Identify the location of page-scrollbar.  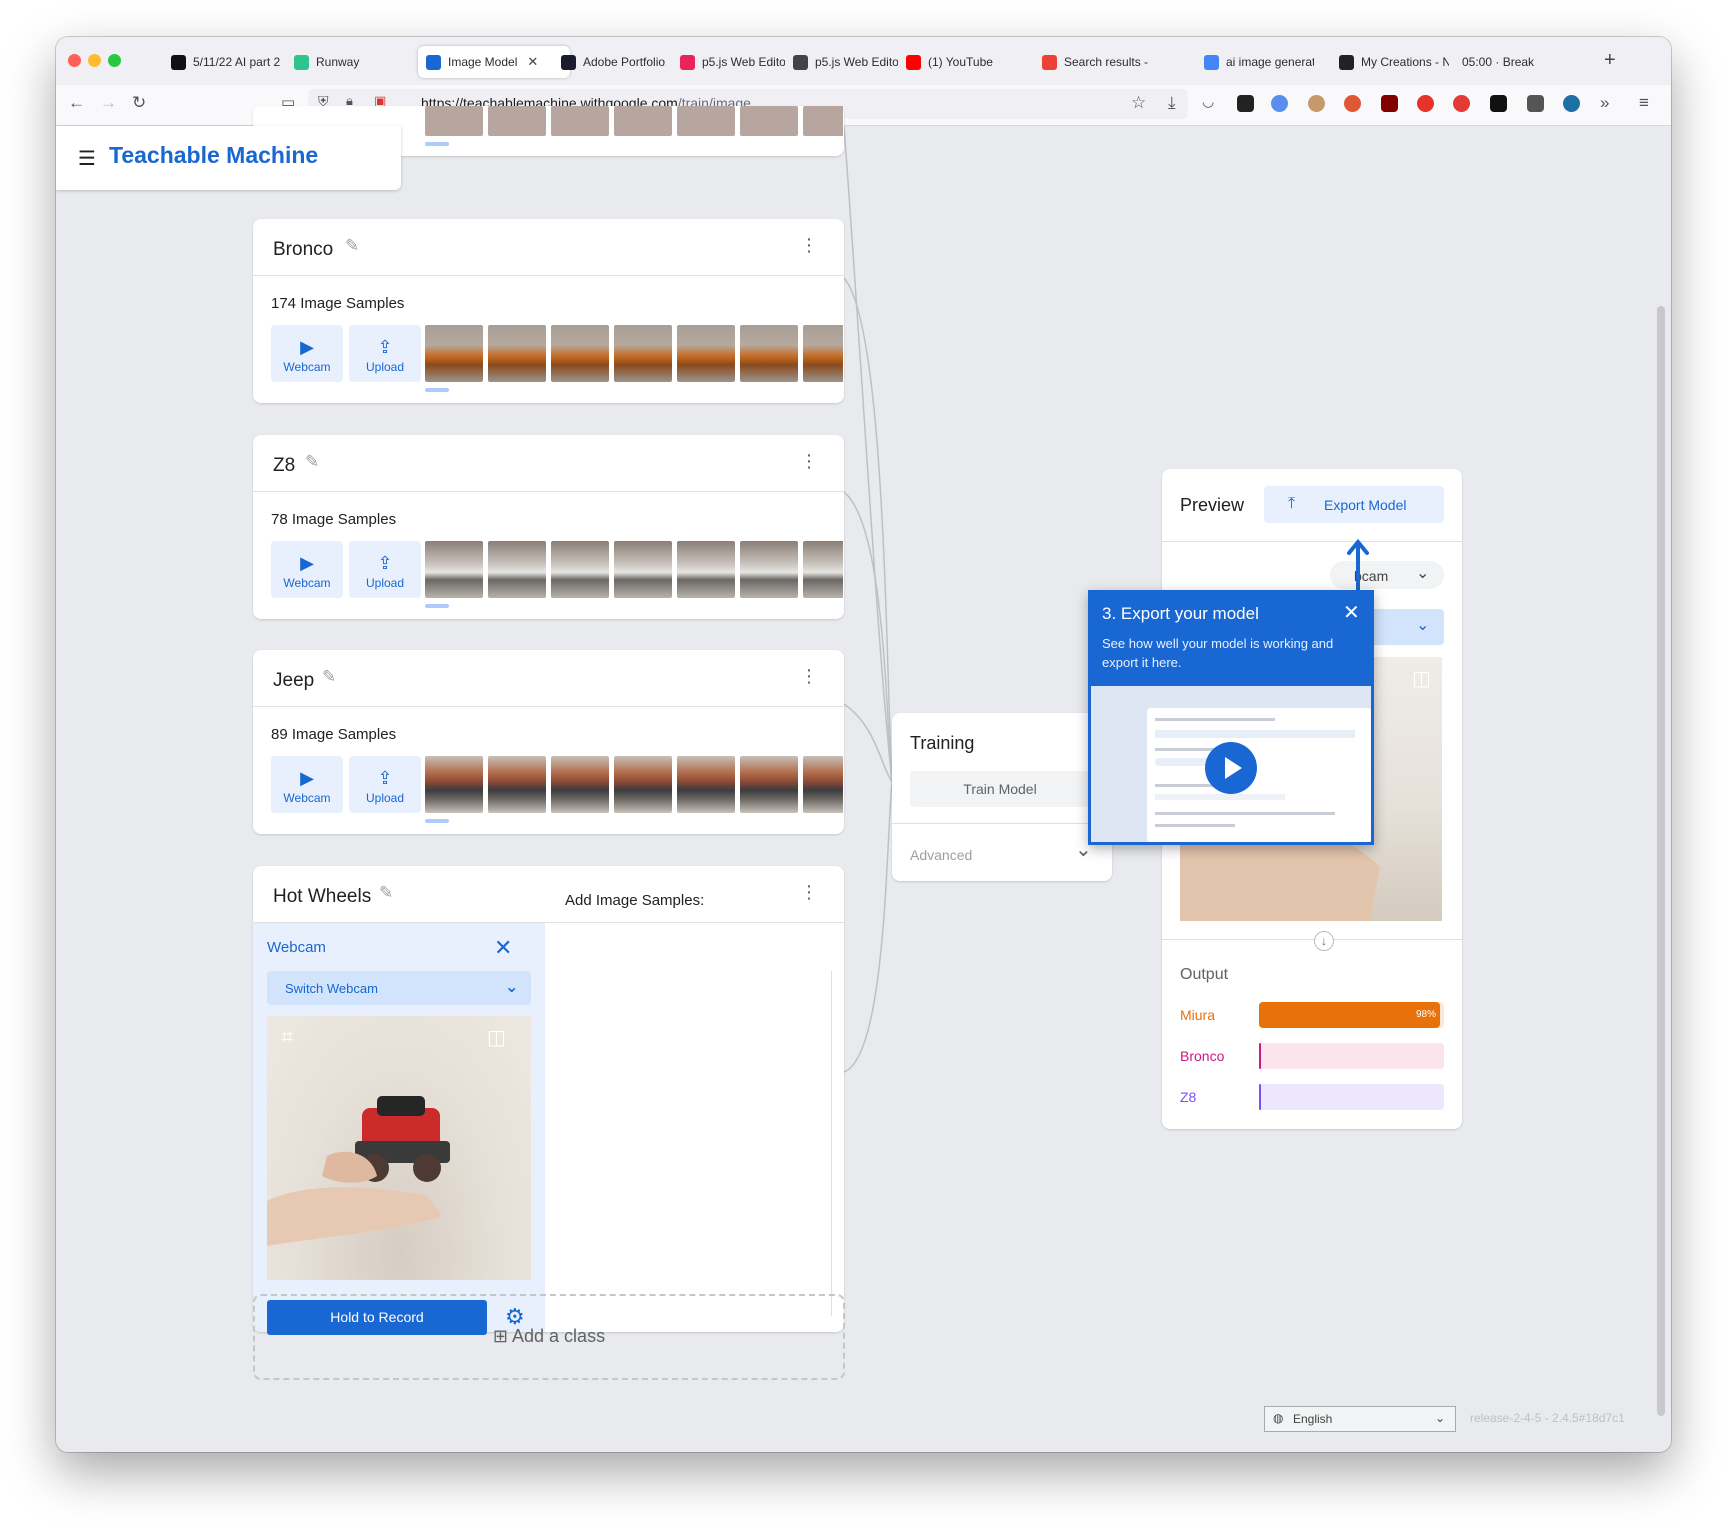
(1661, 861).